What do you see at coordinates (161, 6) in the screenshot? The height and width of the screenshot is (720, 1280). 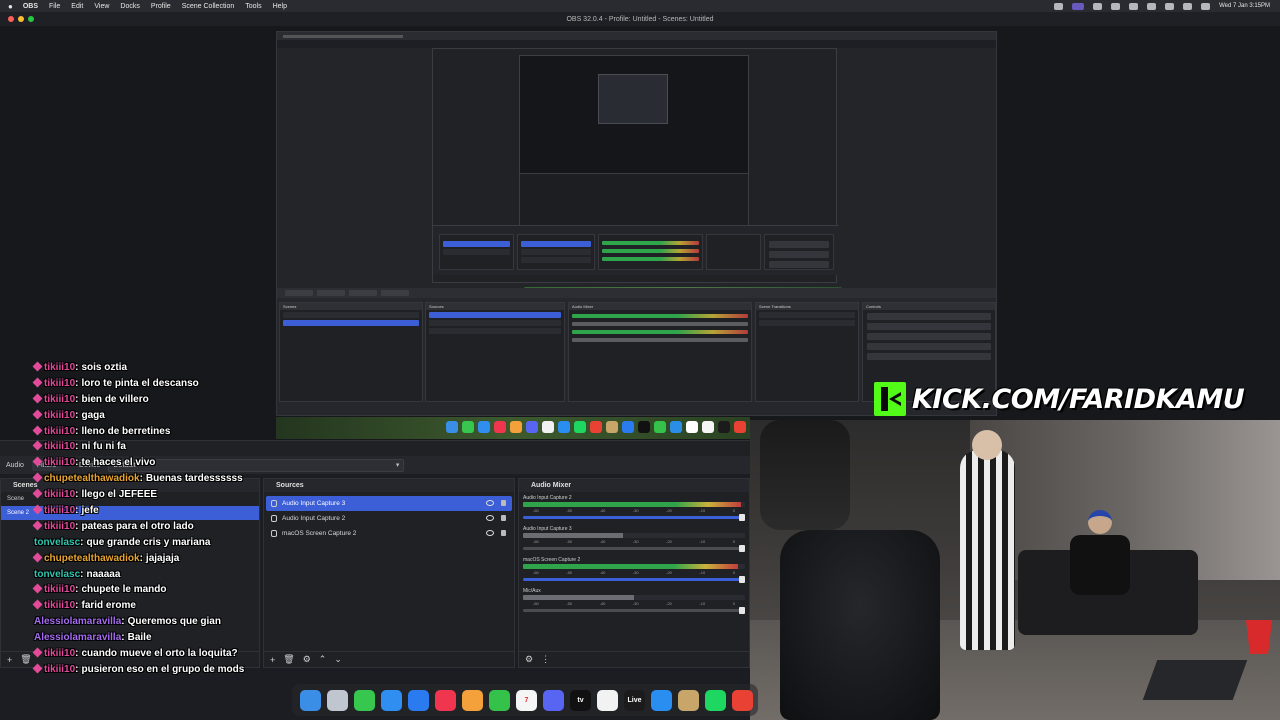 I see `menu-profile: Profile` at bounding box center [161, 6].